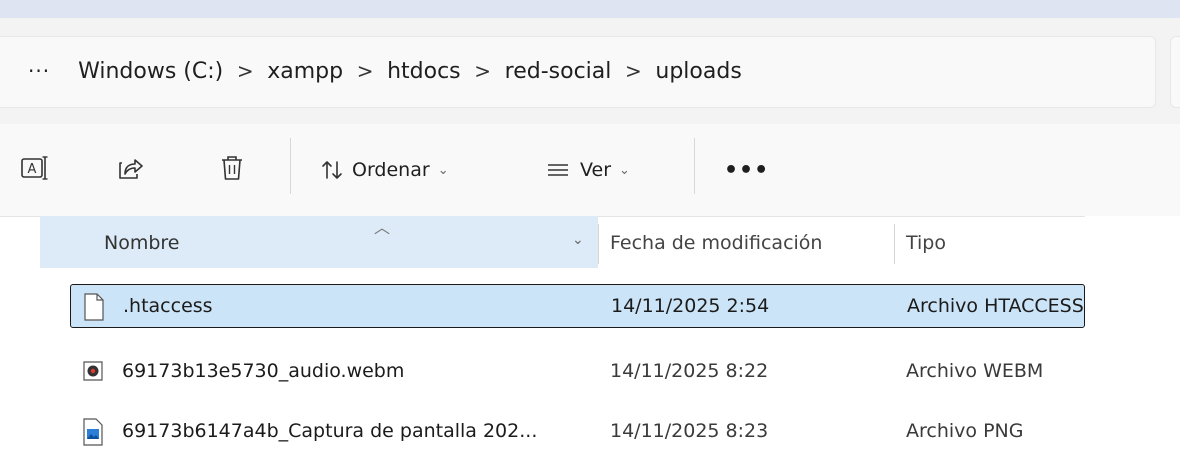 The image size is (1180, 466). What do you see at coordinates (142, 243) in the screenshot?
I see `column-header-name-label: Nombre` at bounding box center [142, 243].